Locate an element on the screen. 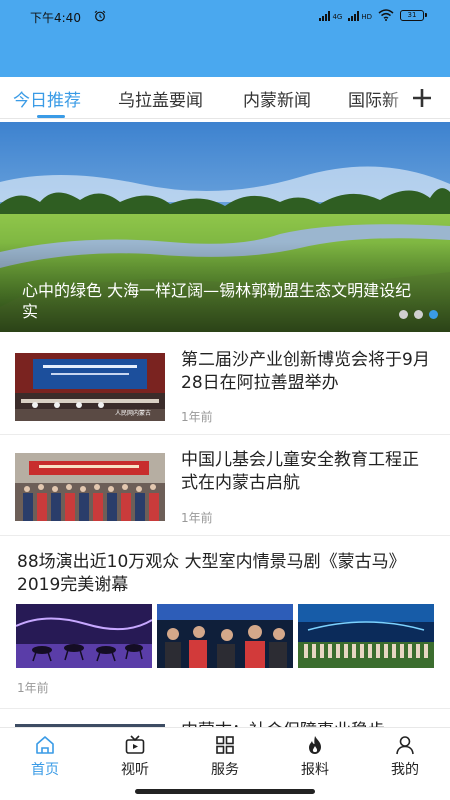  add-channel-icon is located at coordinates (422, 98).